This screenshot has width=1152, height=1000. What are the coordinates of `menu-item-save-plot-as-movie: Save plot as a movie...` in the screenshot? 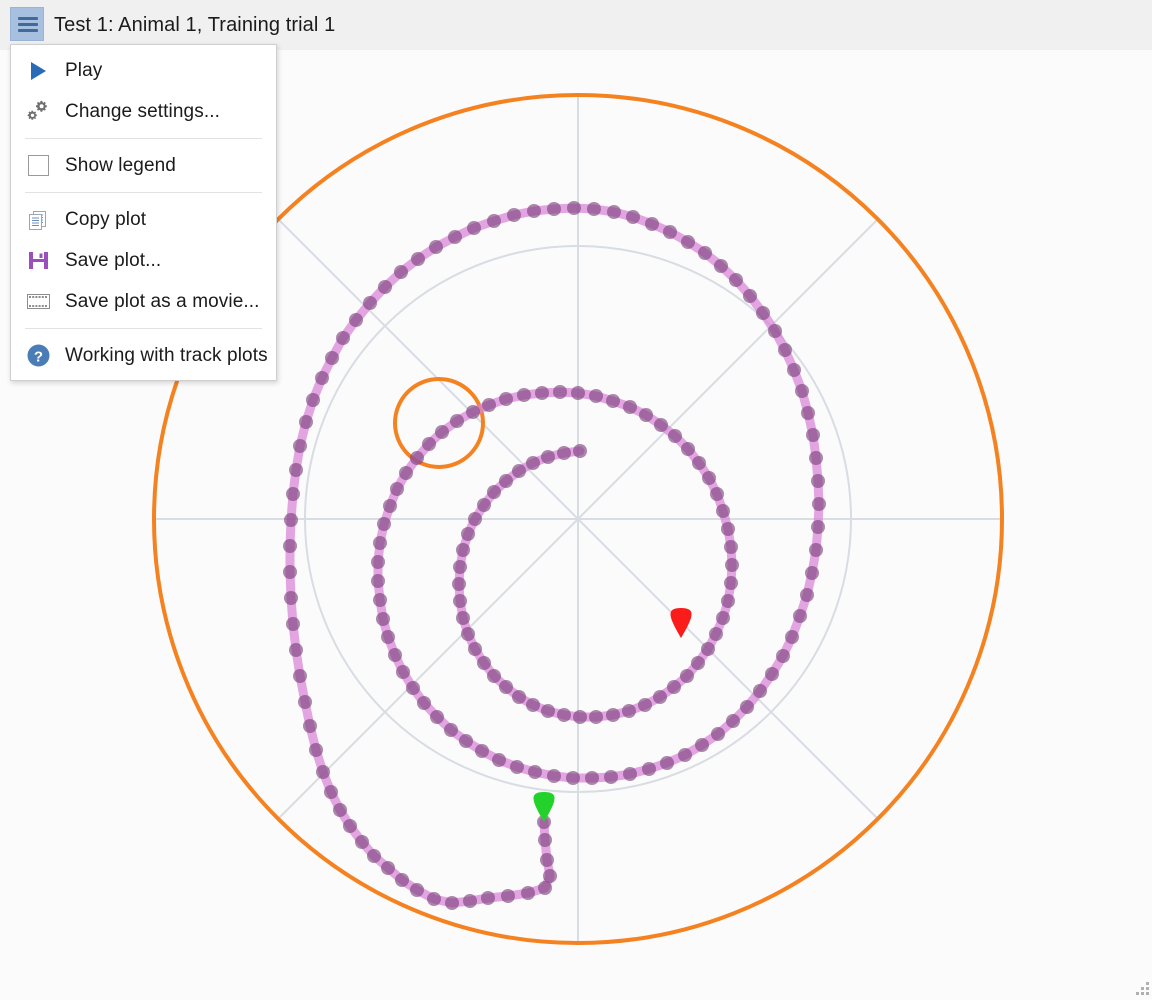 It's located at (143, 301).